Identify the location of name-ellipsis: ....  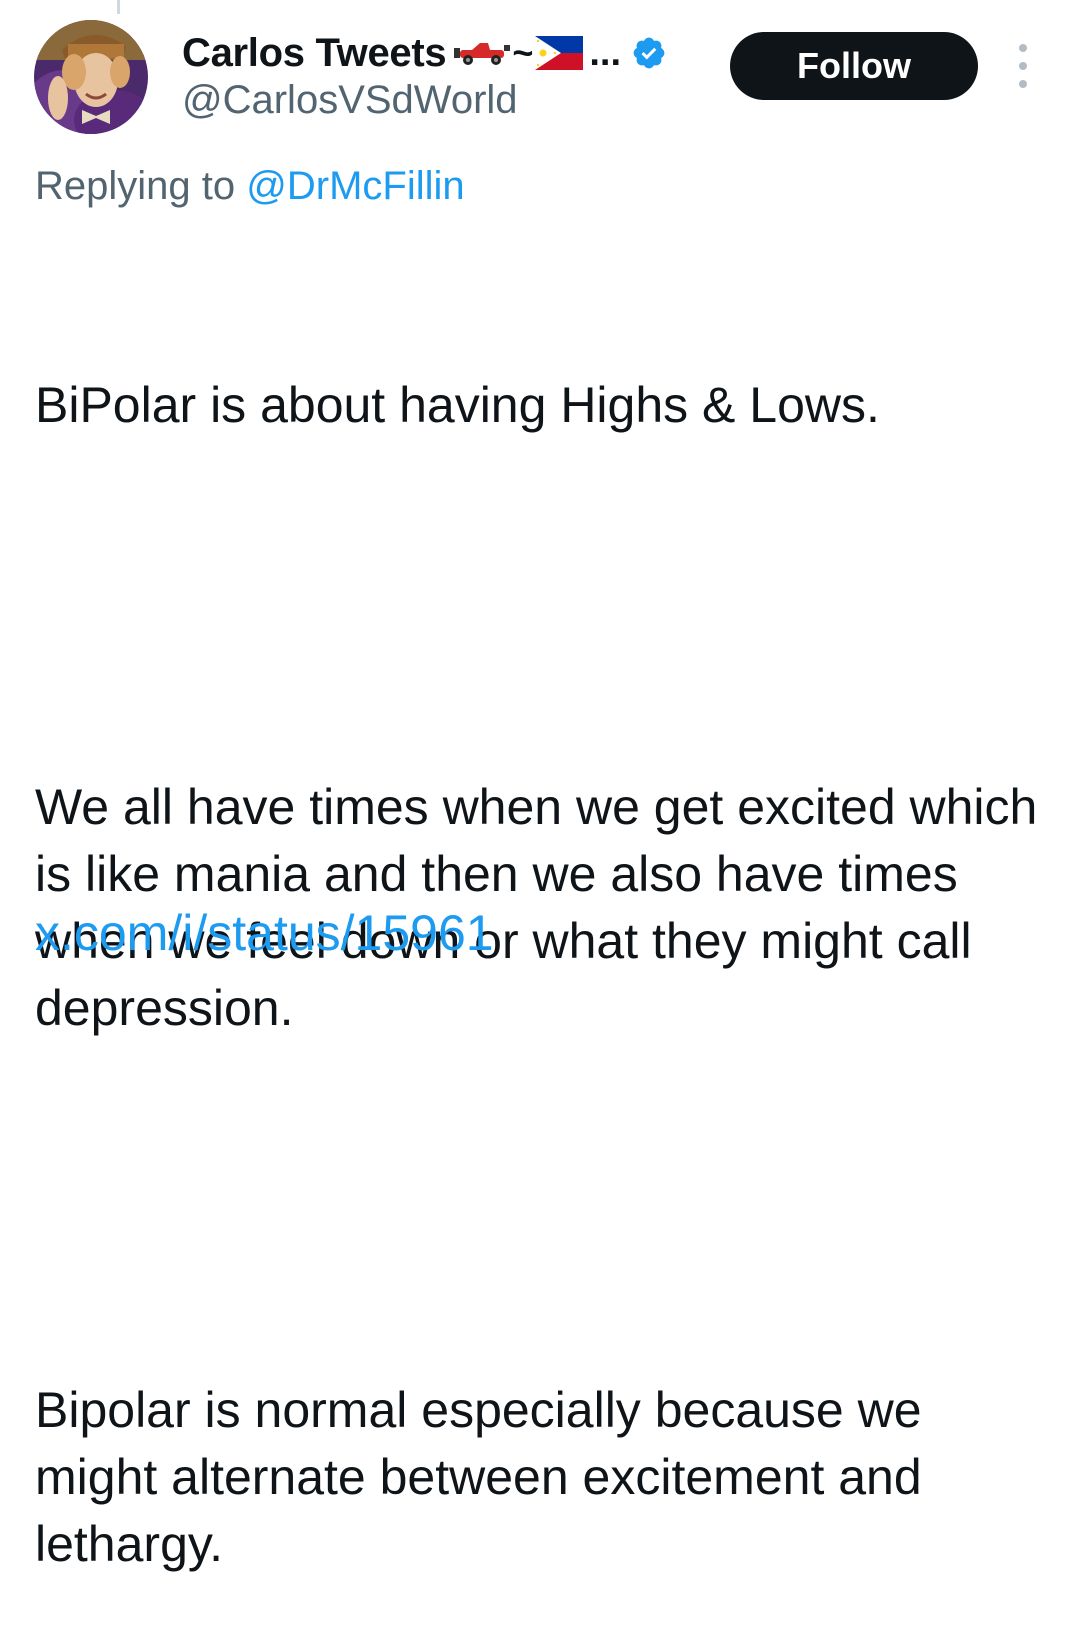
(605, 52).